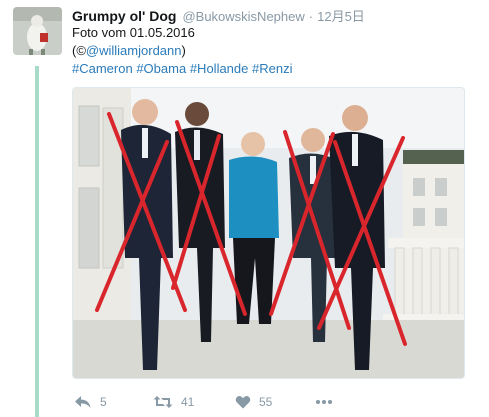  I want to click on reply-count: 5, so click(103, 402).